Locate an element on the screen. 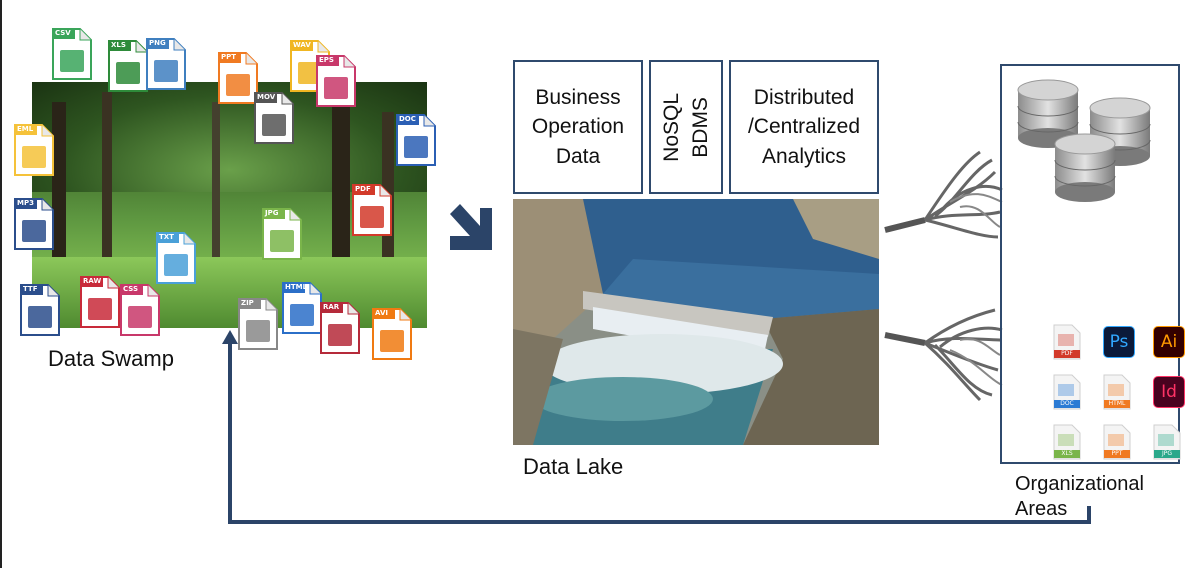  file-icon-label: HTML is located at coordinates (296, 287).